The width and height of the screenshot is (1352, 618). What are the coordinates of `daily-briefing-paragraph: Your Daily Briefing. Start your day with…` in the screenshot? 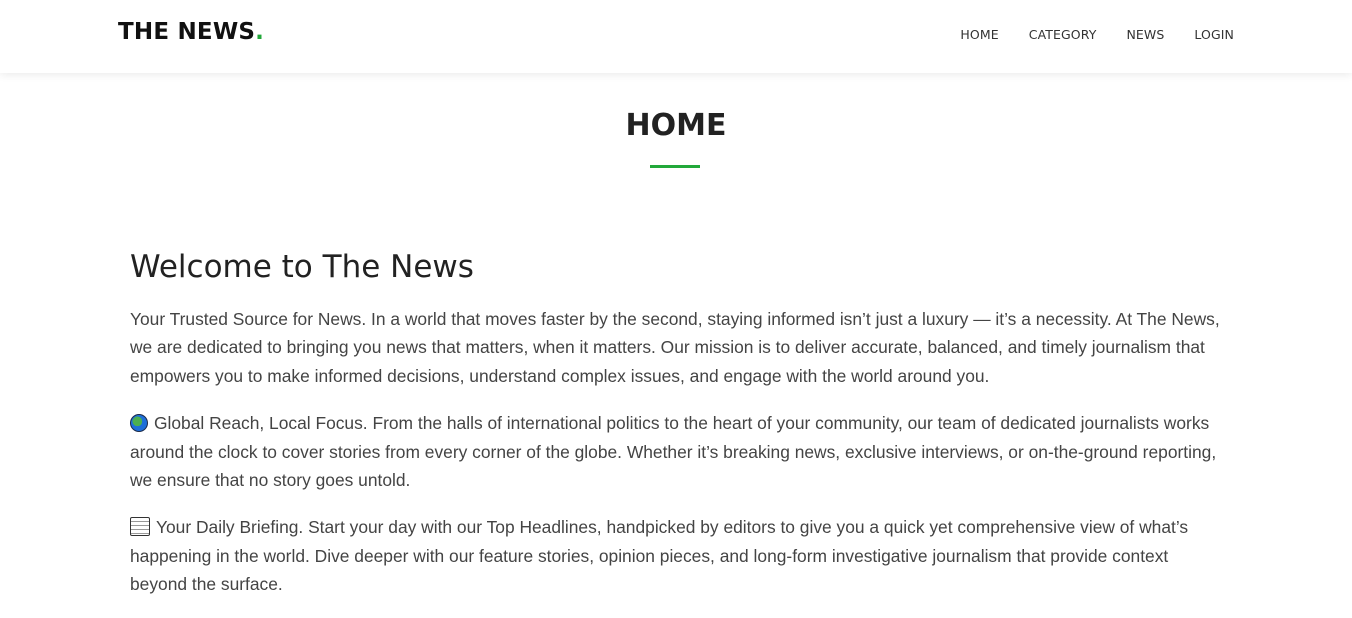 It's located at (675, 555).